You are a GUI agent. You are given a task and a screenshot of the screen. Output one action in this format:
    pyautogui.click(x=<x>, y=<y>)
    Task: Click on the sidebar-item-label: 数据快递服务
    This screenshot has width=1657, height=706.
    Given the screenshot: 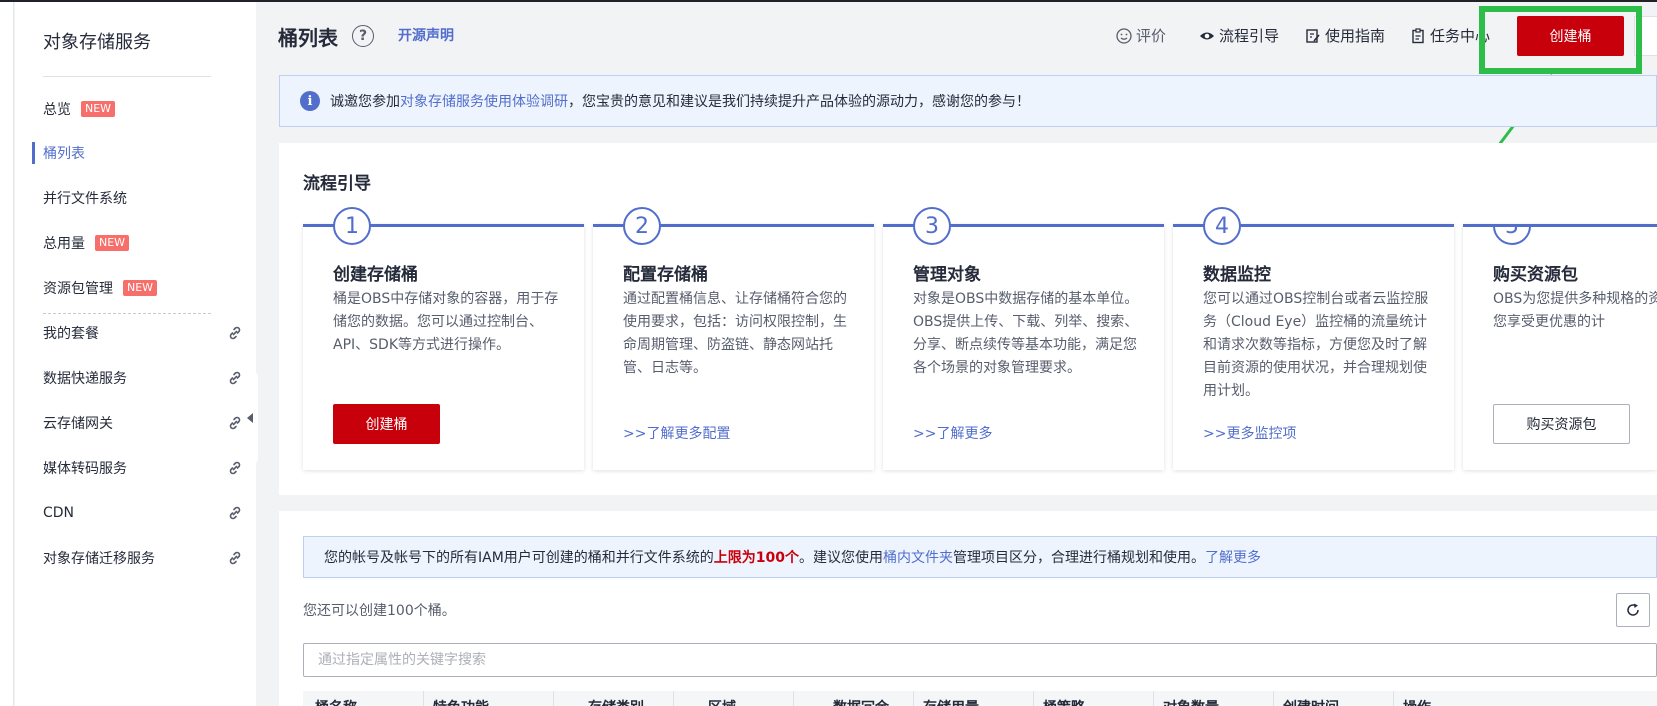 What is the action you would take?
    pyautogui.click(x=85, y=379)
    